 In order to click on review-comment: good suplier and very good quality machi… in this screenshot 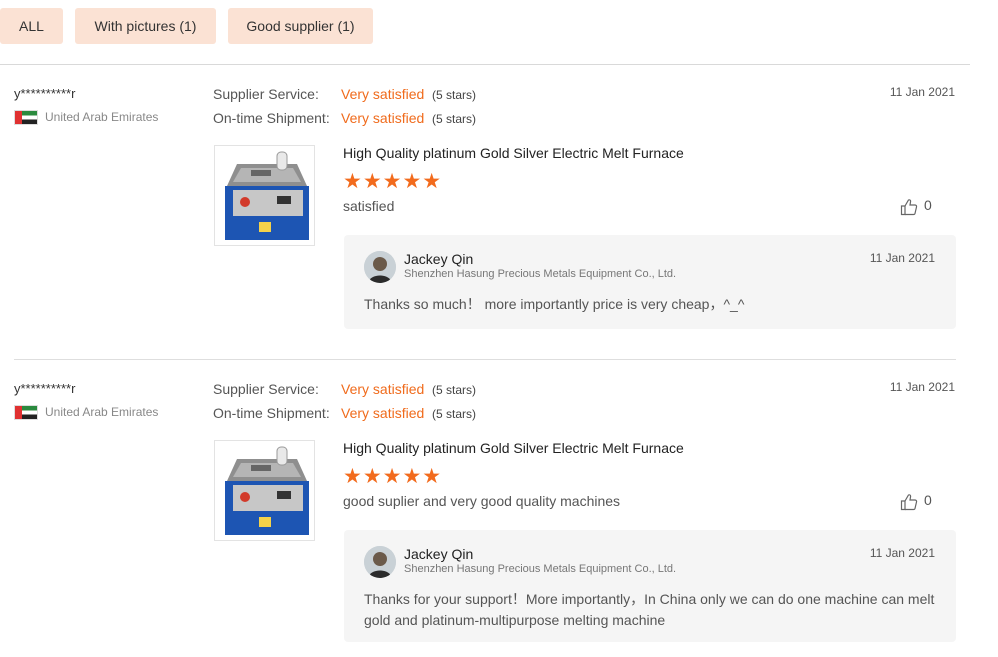, I will do `click(482, 501)`.